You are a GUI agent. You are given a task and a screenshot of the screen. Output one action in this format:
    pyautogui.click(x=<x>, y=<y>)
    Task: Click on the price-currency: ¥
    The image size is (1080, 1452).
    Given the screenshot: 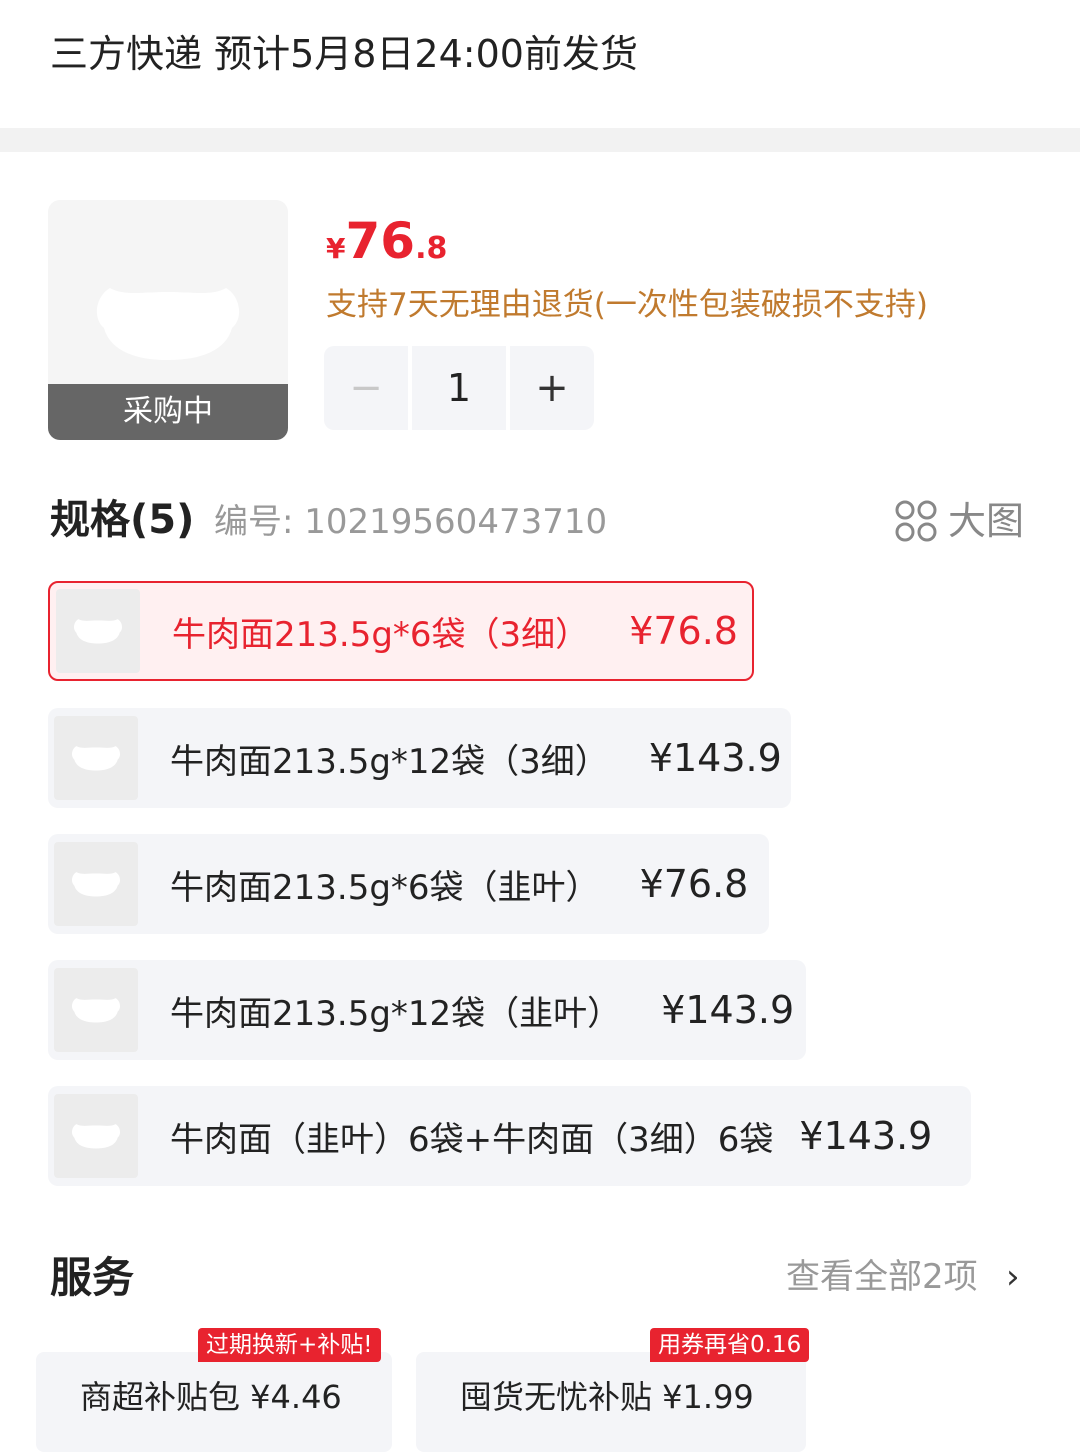 What is the action you would take?
    pyautogui.click(x=336, y=248)
    